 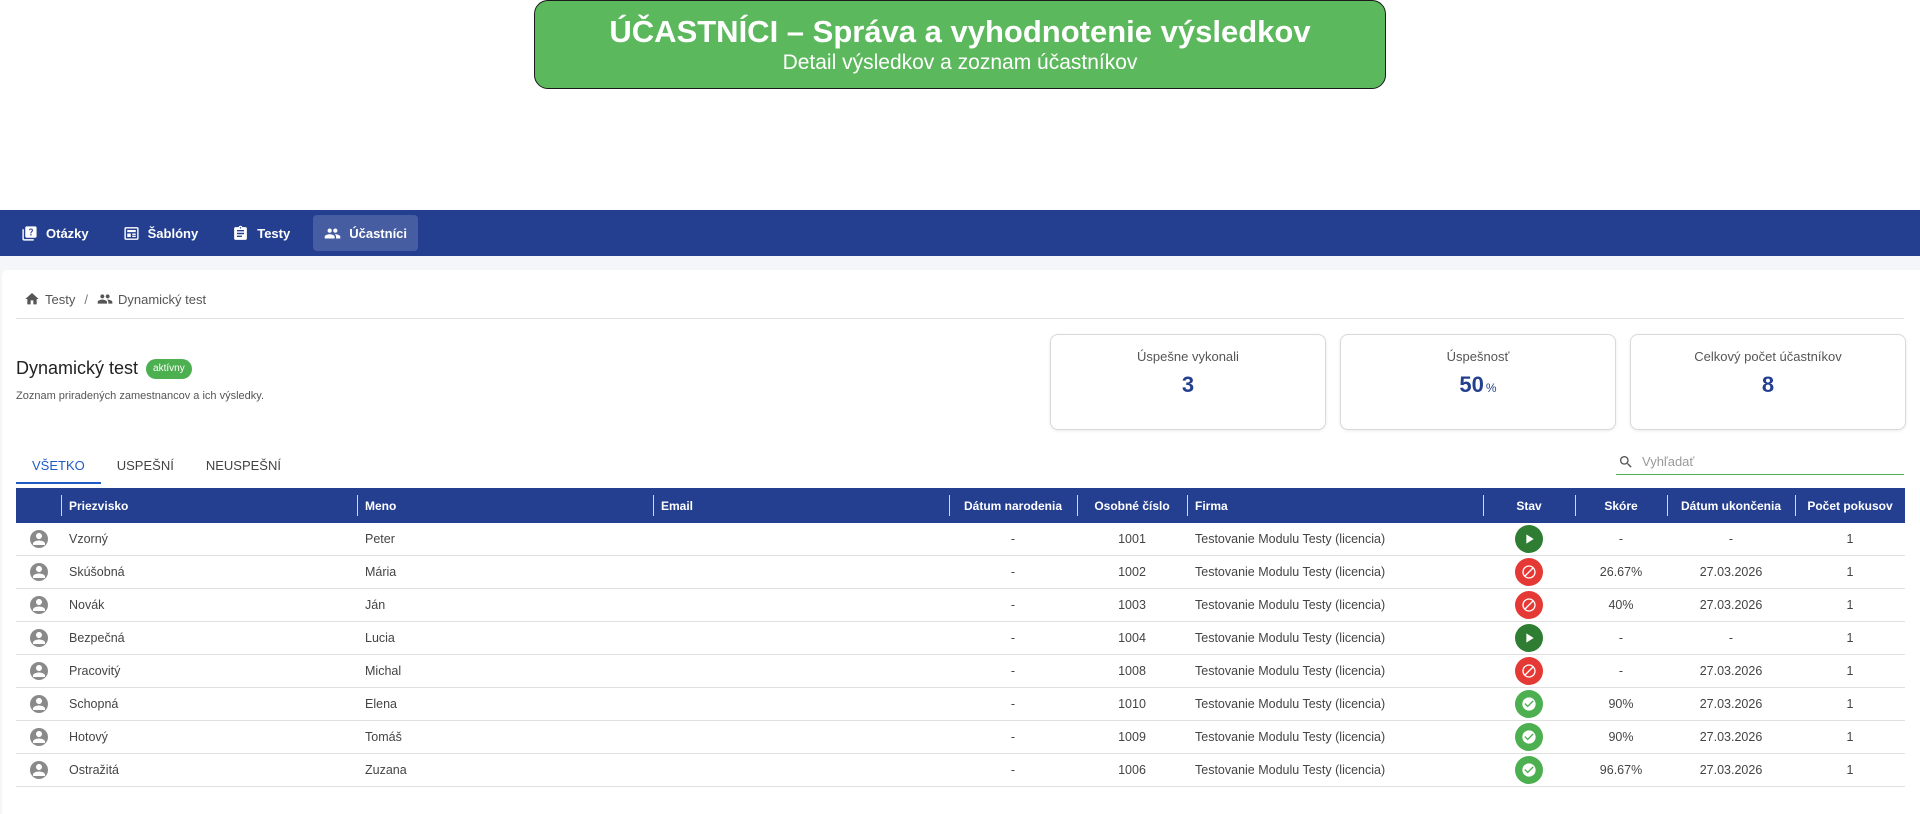 I want to click on stat-rate-label: Úspešnosť, so click(x=1478, y=356).